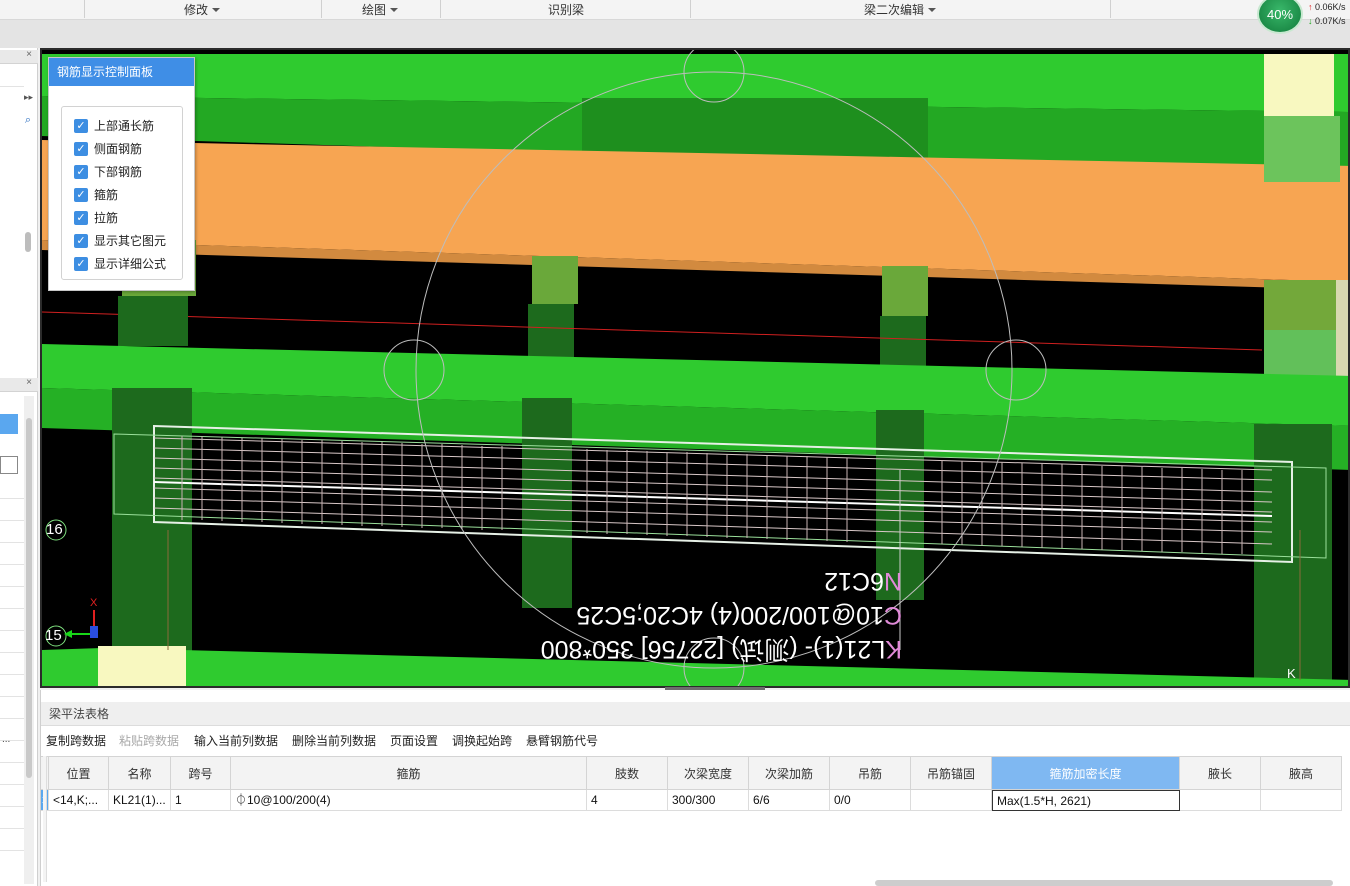 The height and width of the screenshot is (886, 1350). I want to click on checkbox-label: 显示其它图元, so click(130, 241).